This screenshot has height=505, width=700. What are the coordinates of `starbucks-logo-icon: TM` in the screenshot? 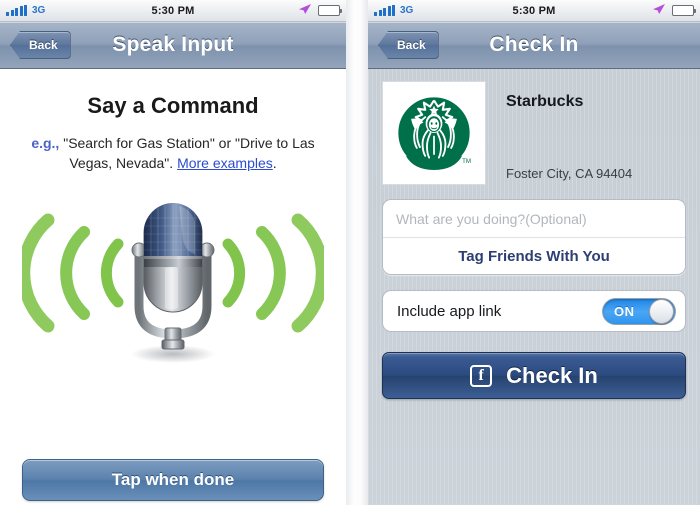 It's located at (434, 133).